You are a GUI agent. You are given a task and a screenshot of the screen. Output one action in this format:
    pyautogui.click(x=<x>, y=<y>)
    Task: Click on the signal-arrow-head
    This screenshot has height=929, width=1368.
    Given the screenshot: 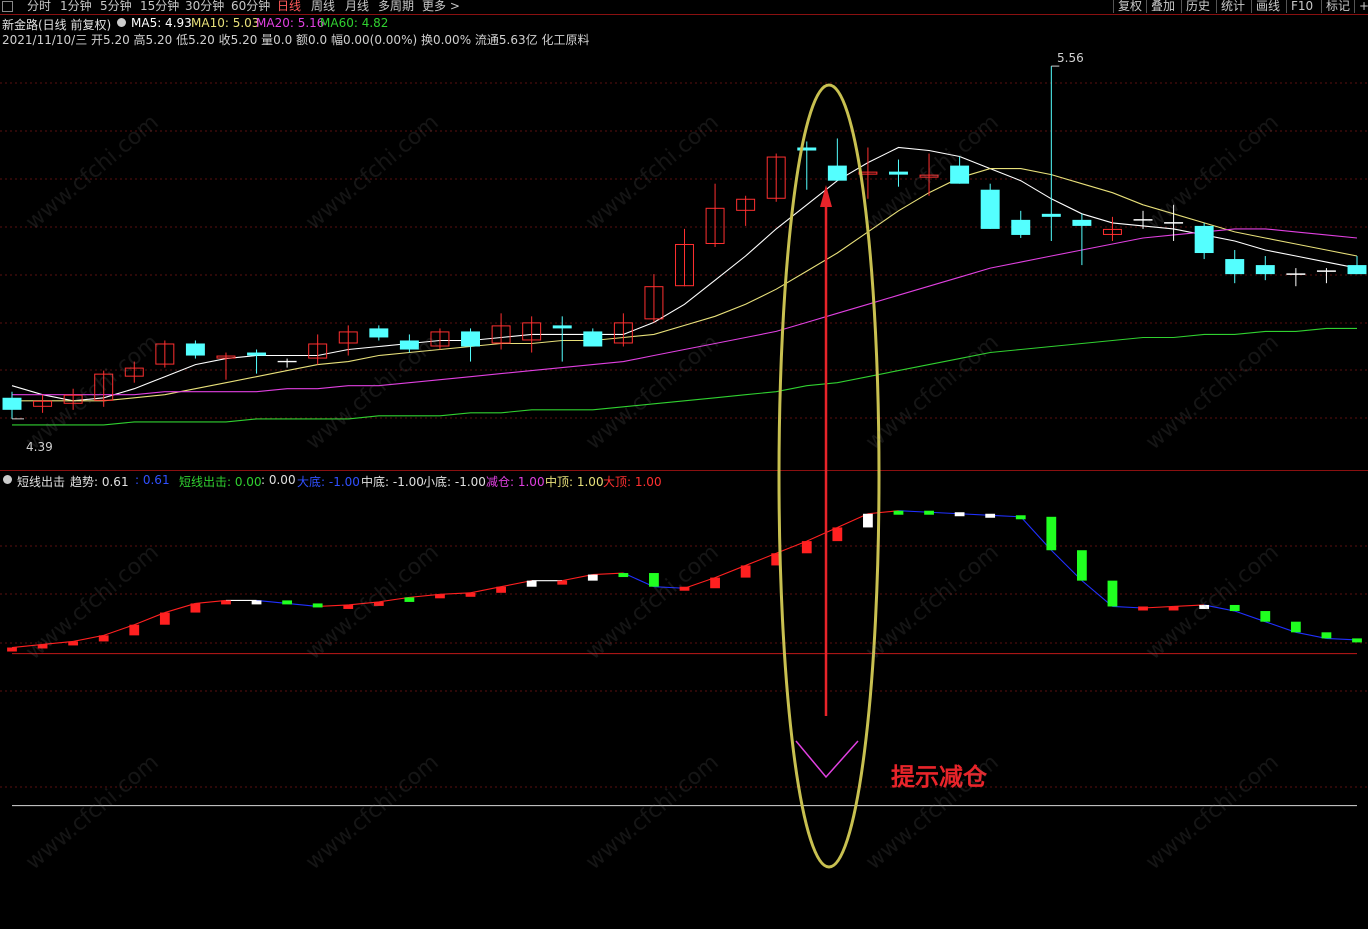 What is the action you would take?
    pyautogui.click(x=826, y=196)
    